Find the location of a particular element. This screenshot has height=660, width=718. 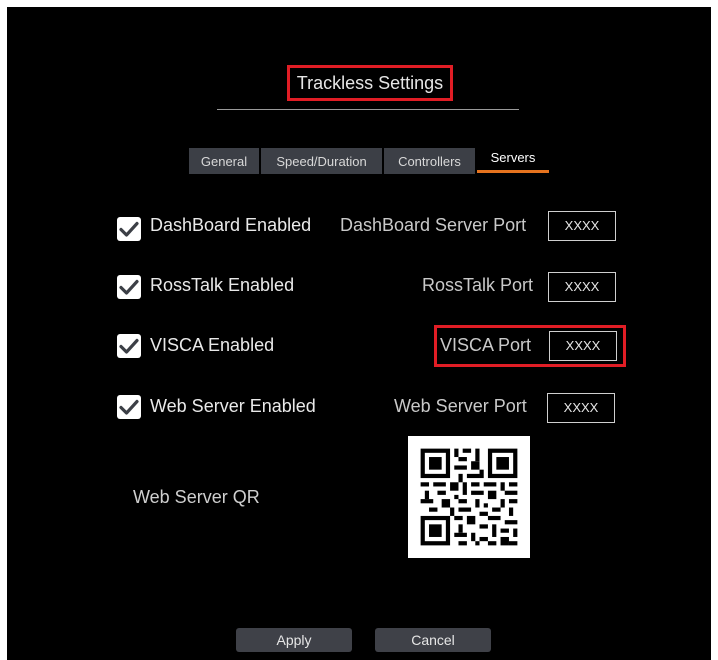

dialog-title: Trackless Settings is located at coordinates (370, 83).